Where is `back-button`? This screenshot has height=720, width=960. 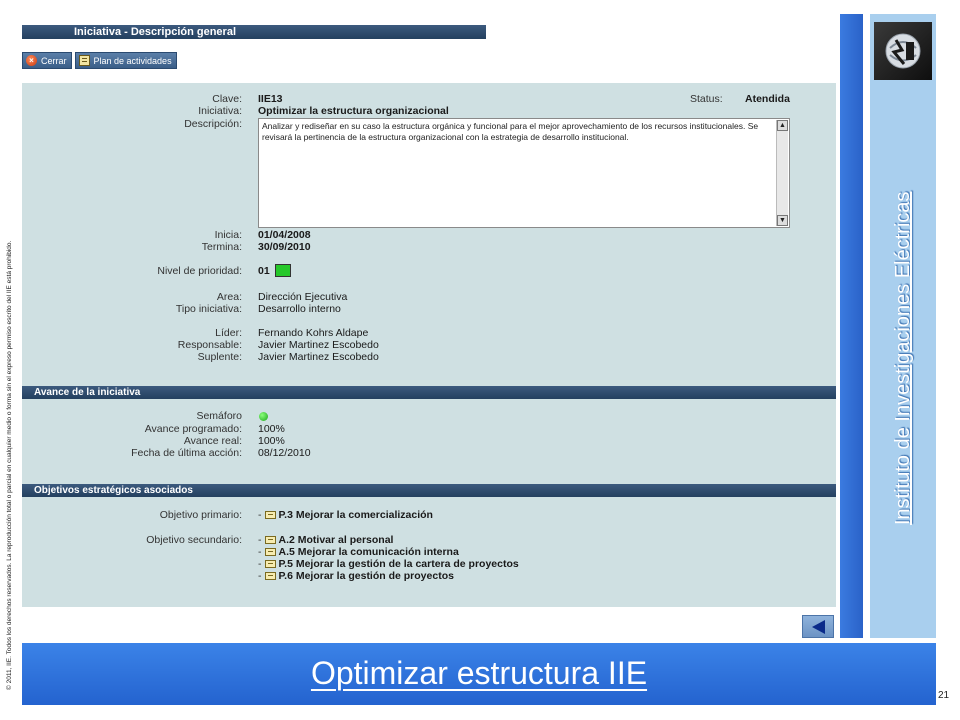
back-button is located at coordinates (818, 626).